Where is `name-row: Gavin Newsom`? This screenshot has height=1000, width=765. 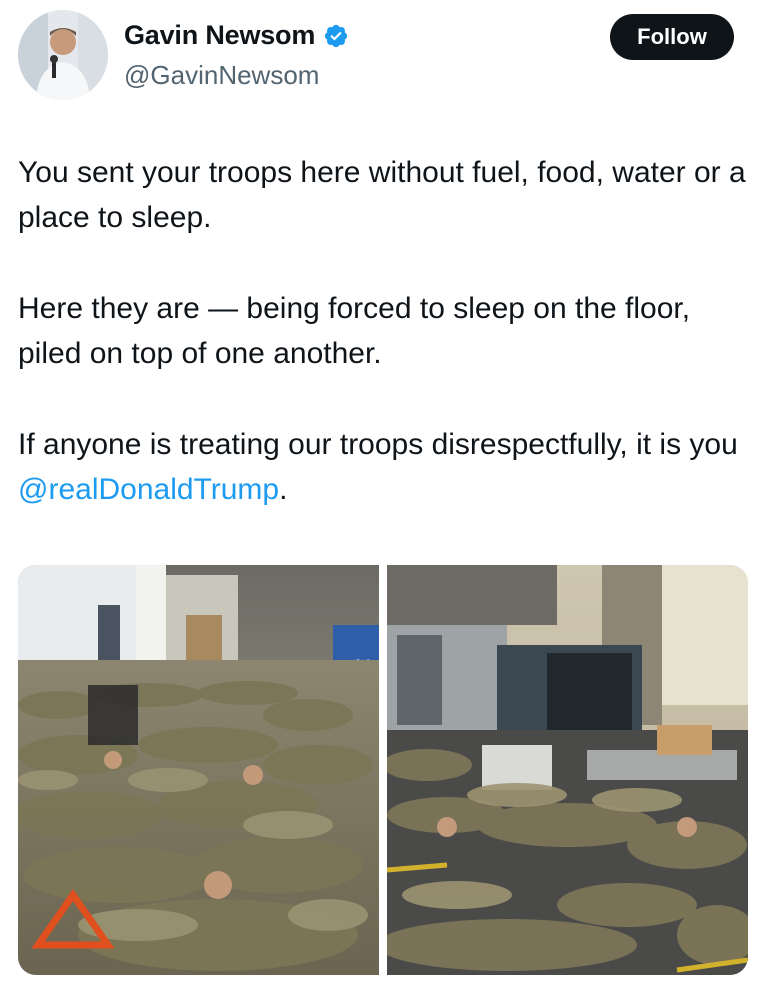
name-row: Gavin Newsom is located at coordinates (236, 35).